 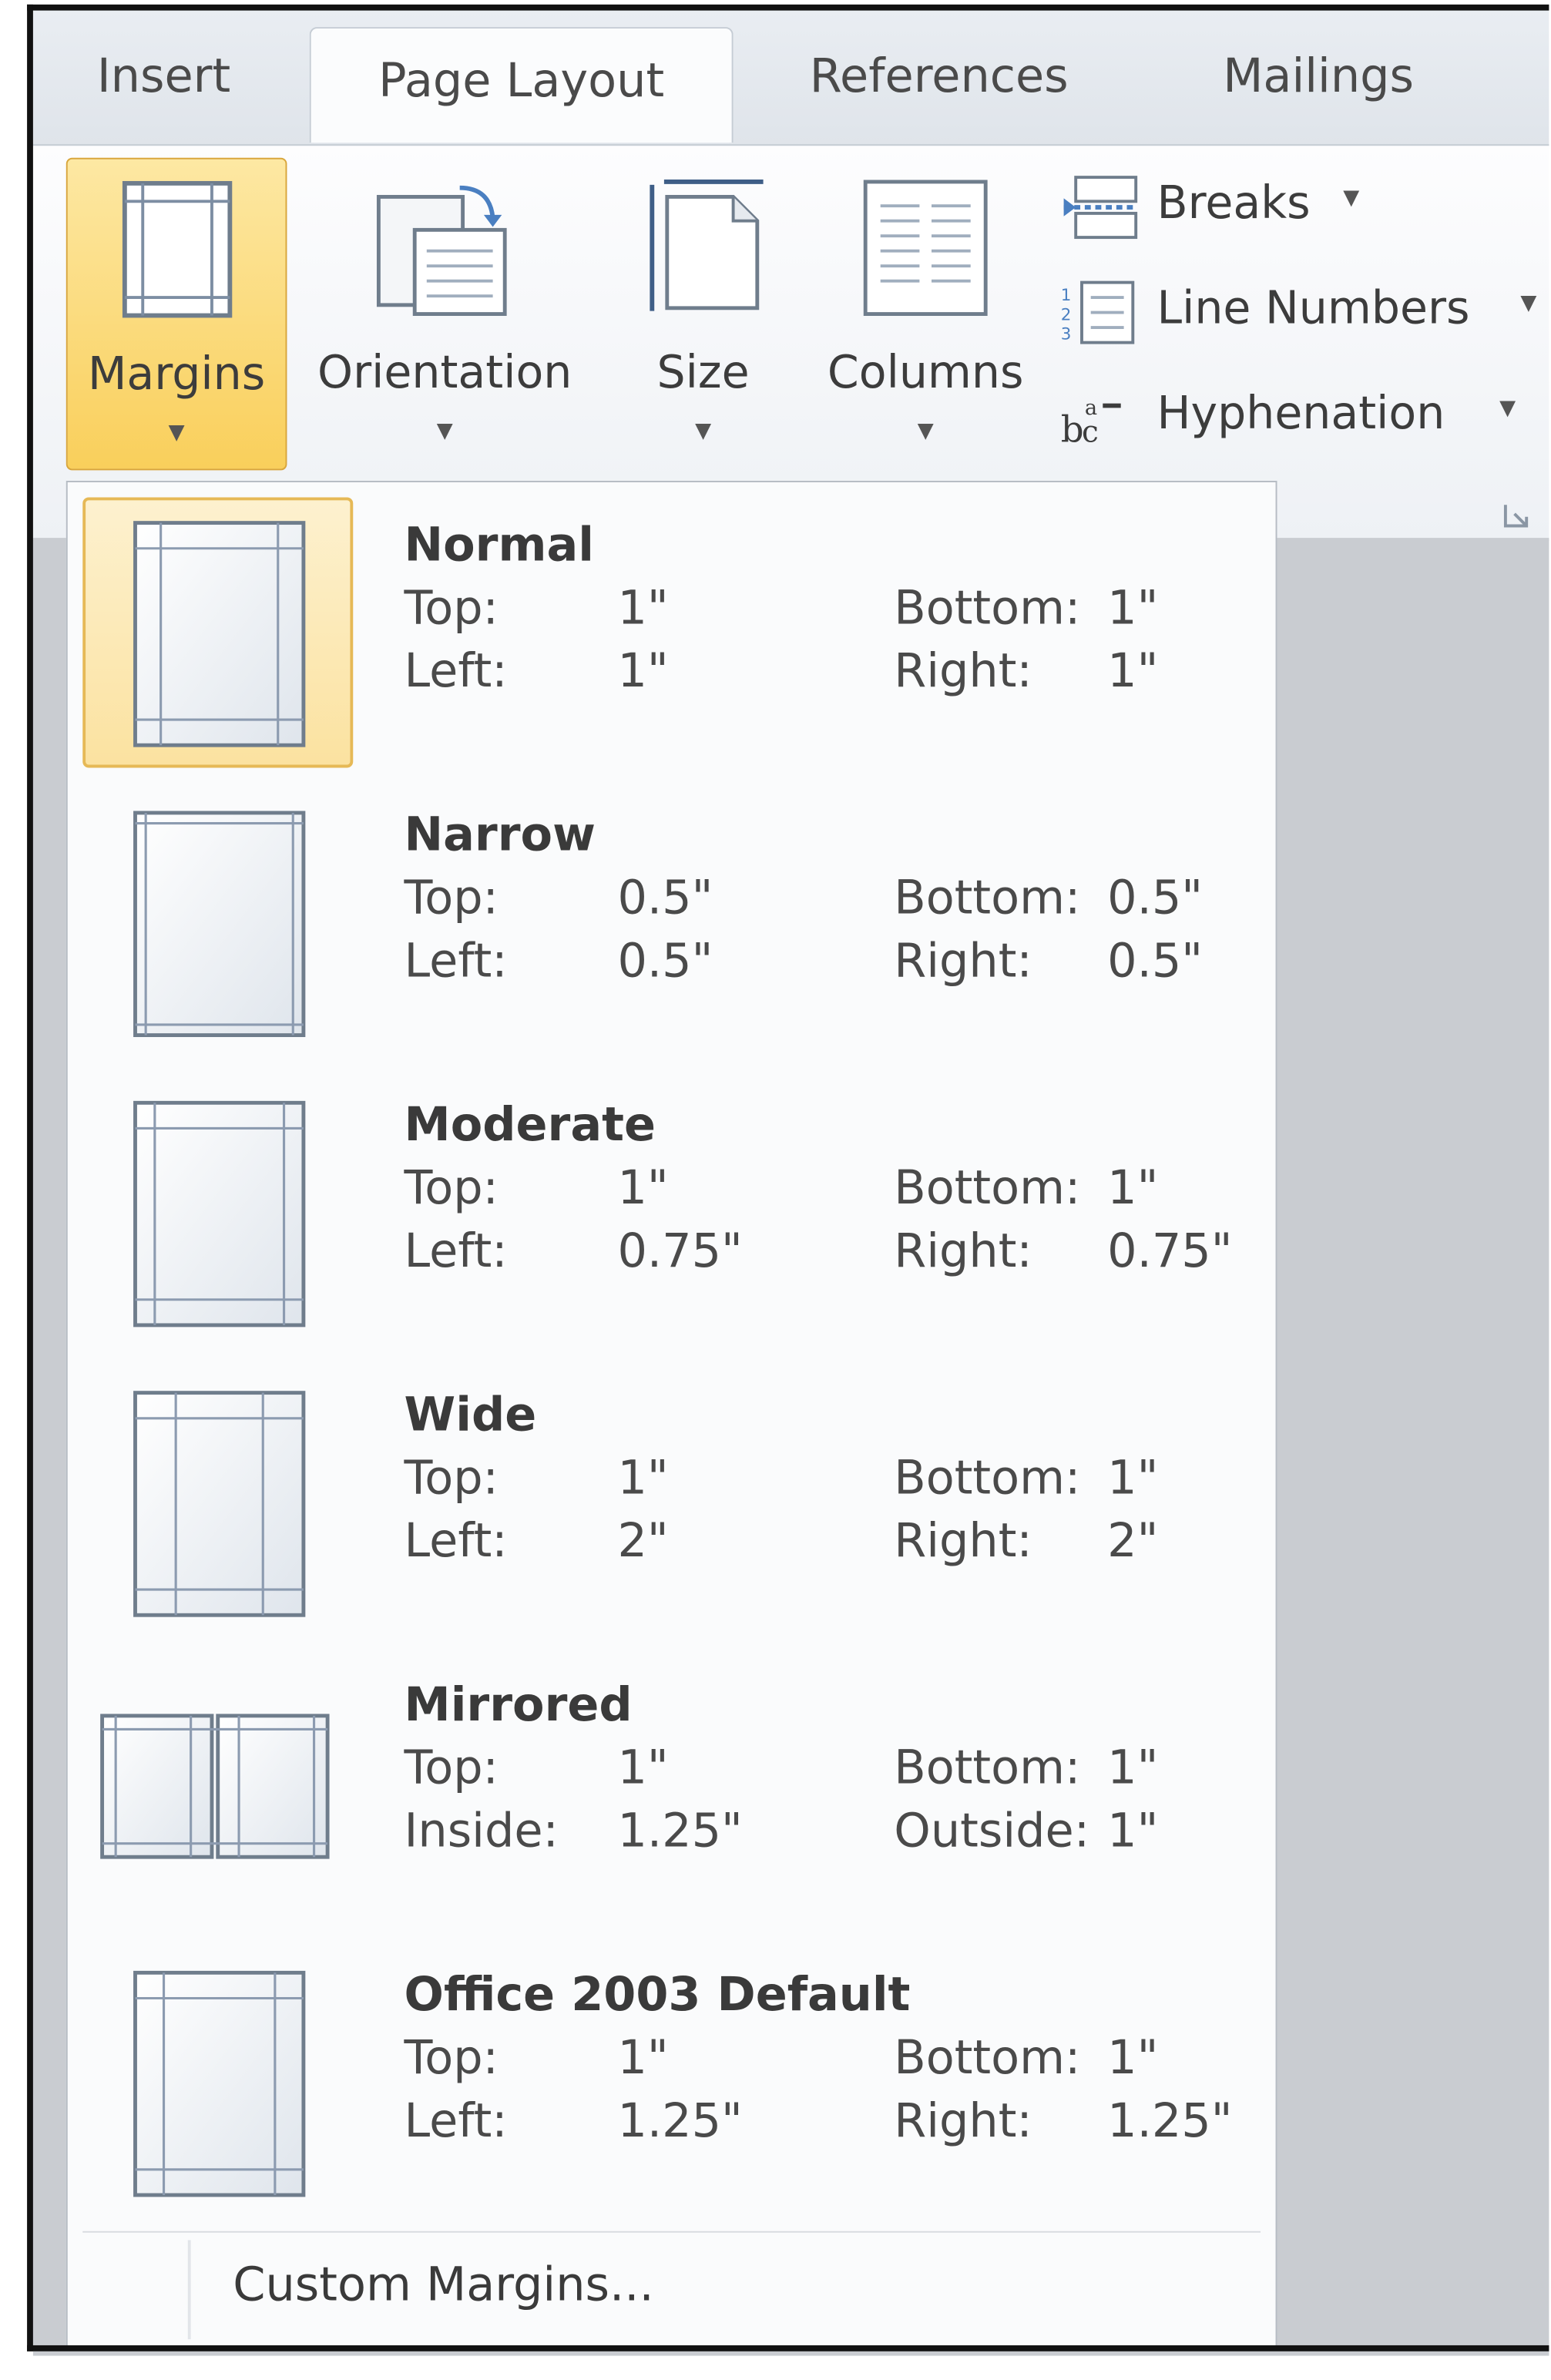 What do you see at coordinates (444, 373) in the screenshot?
I see `orientation-label: Orientation` at bounding box center [444, 373].